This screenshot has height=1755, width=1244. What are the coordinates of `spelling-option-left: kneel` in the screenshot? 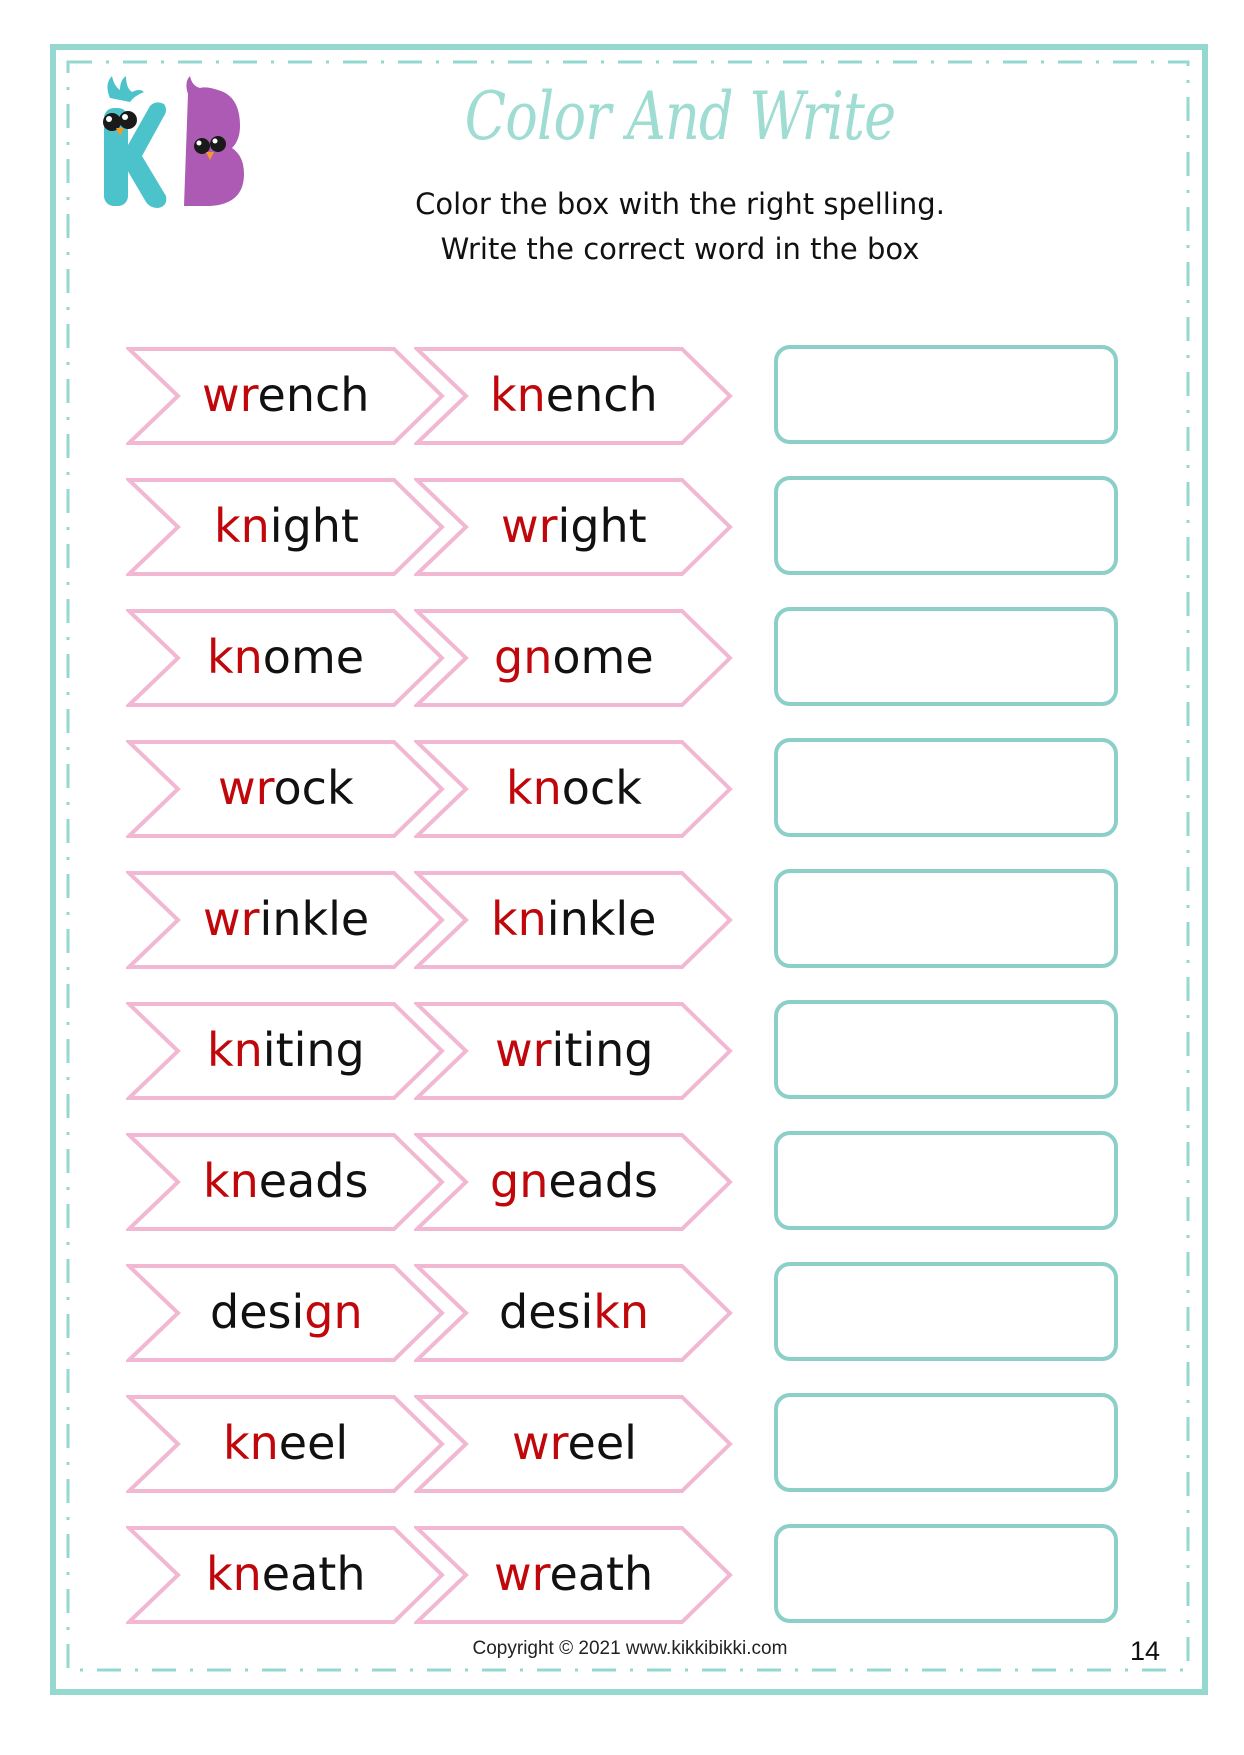 It's located at (286, 1444).